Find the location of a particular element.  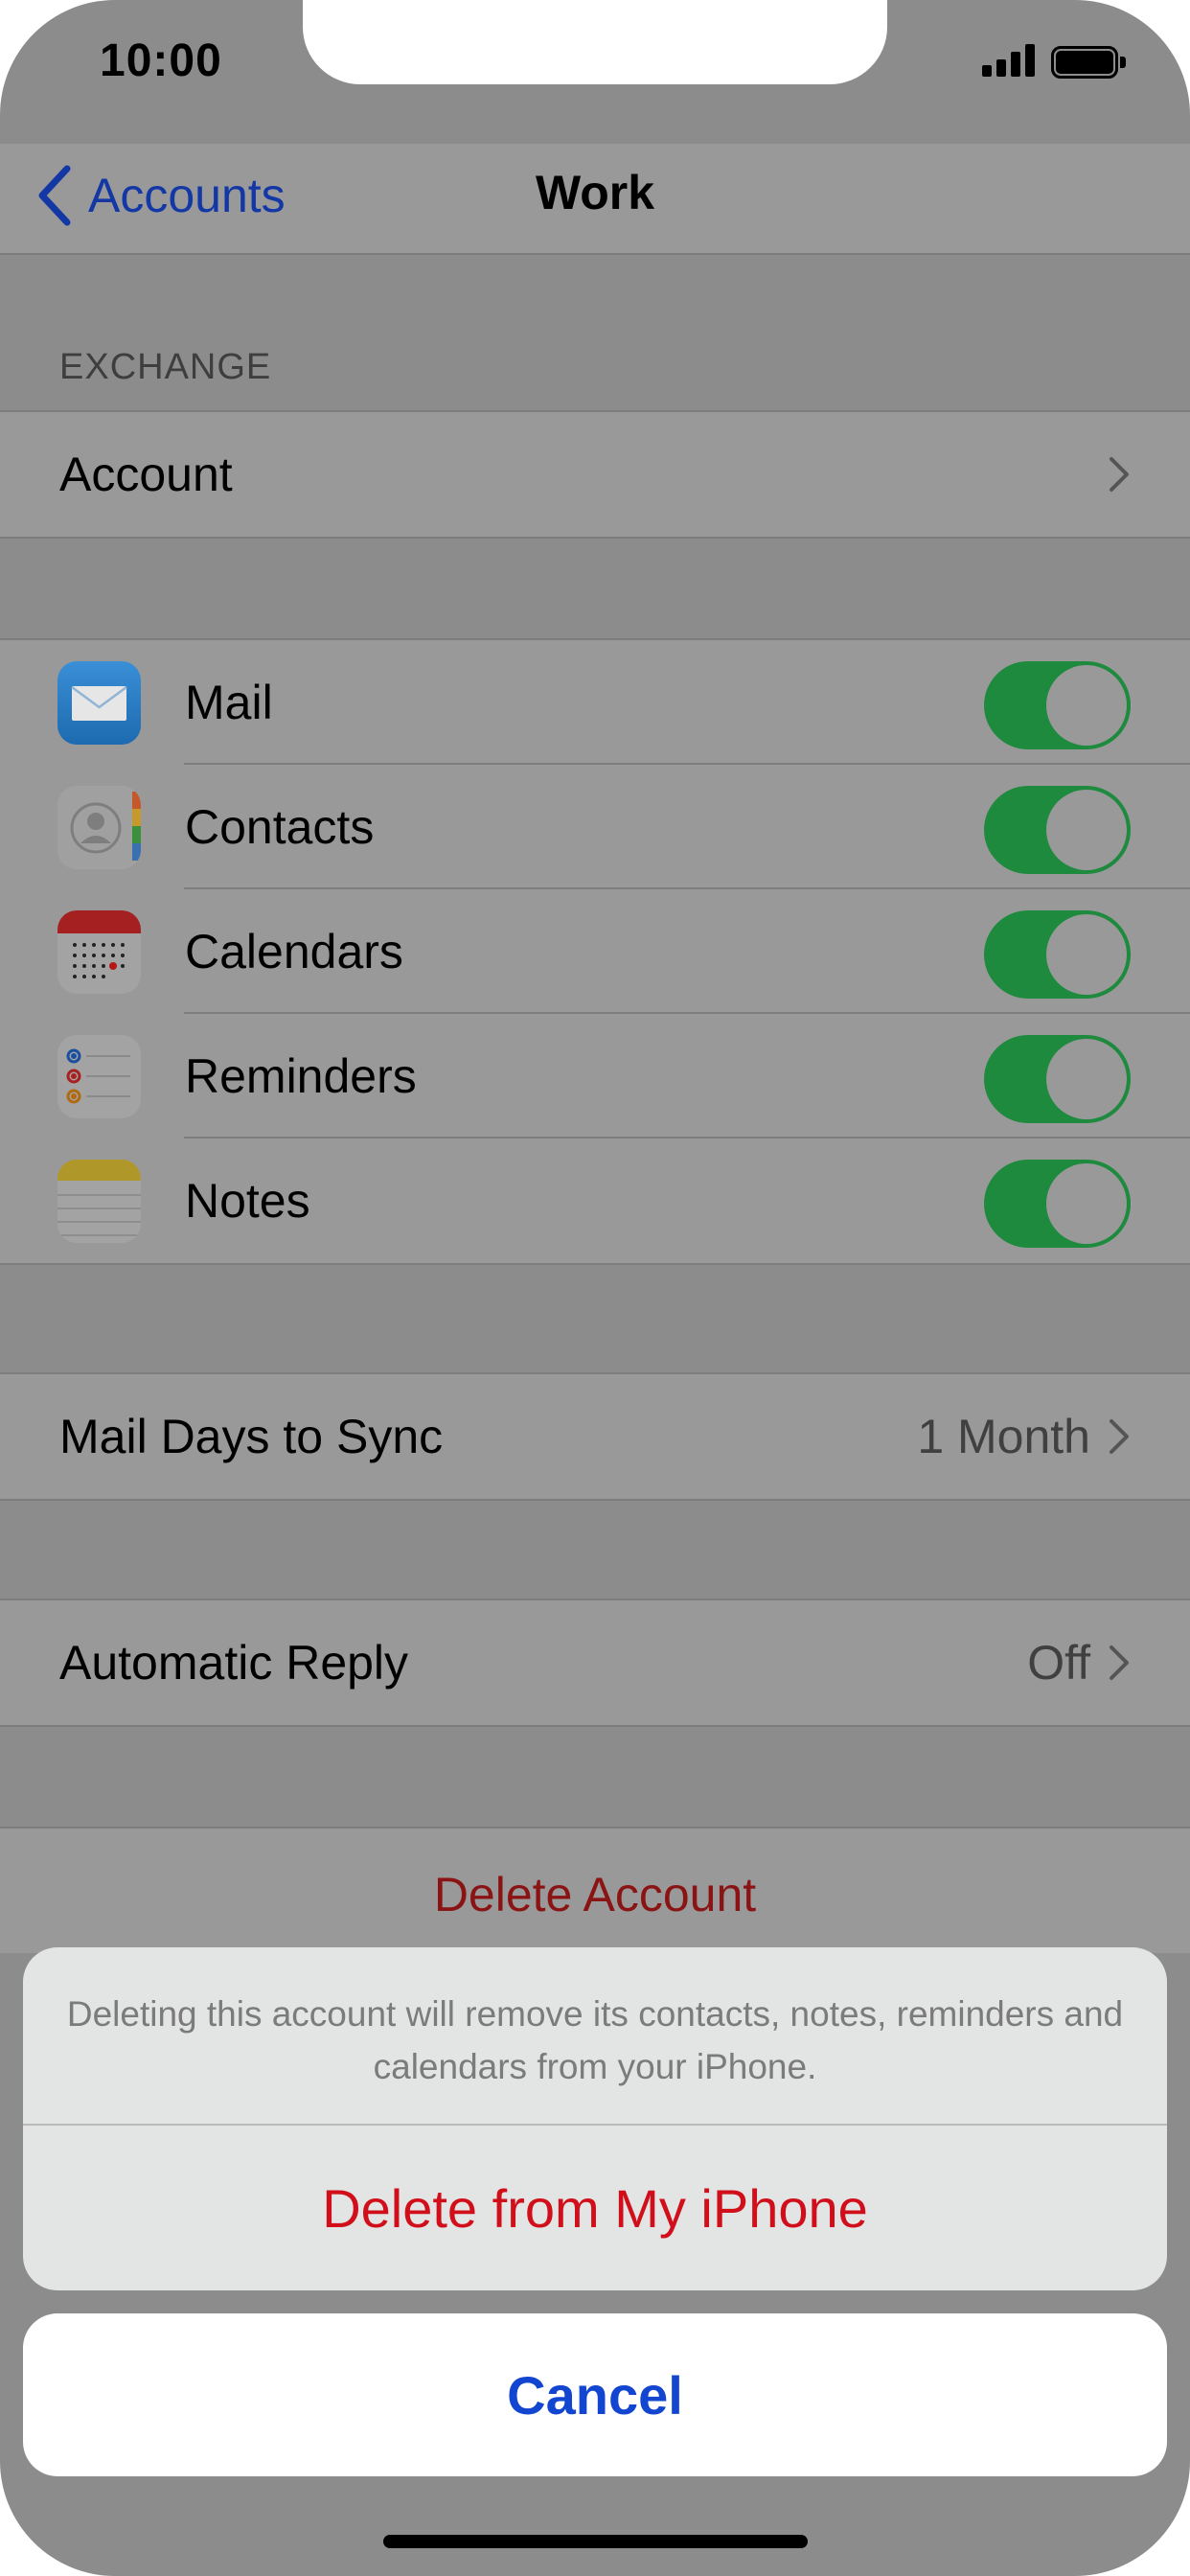

account-label: Account is located at coordinates (146, 474).